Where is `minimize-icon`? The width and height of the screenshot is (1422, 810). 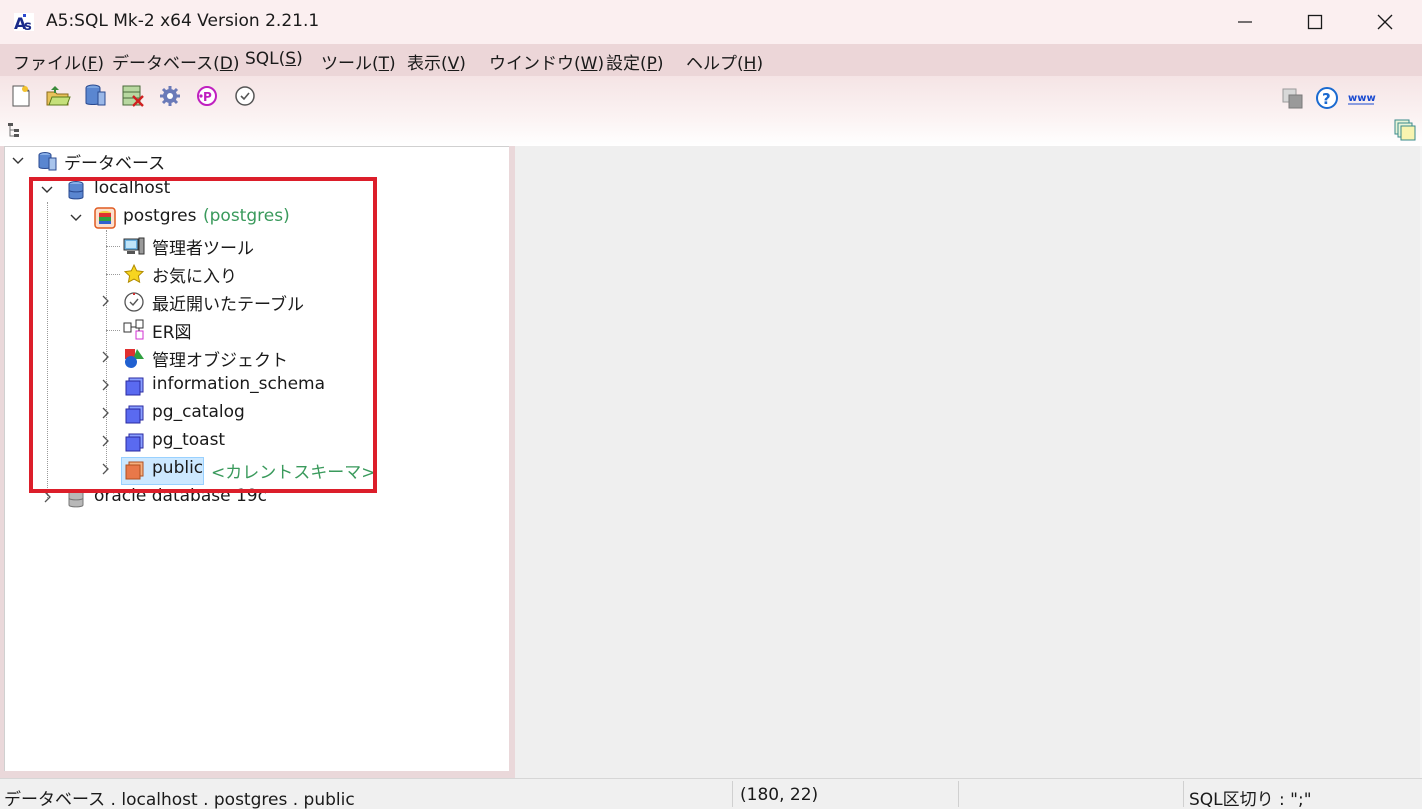
minimize-icon is located at coordinates (1245, 22).